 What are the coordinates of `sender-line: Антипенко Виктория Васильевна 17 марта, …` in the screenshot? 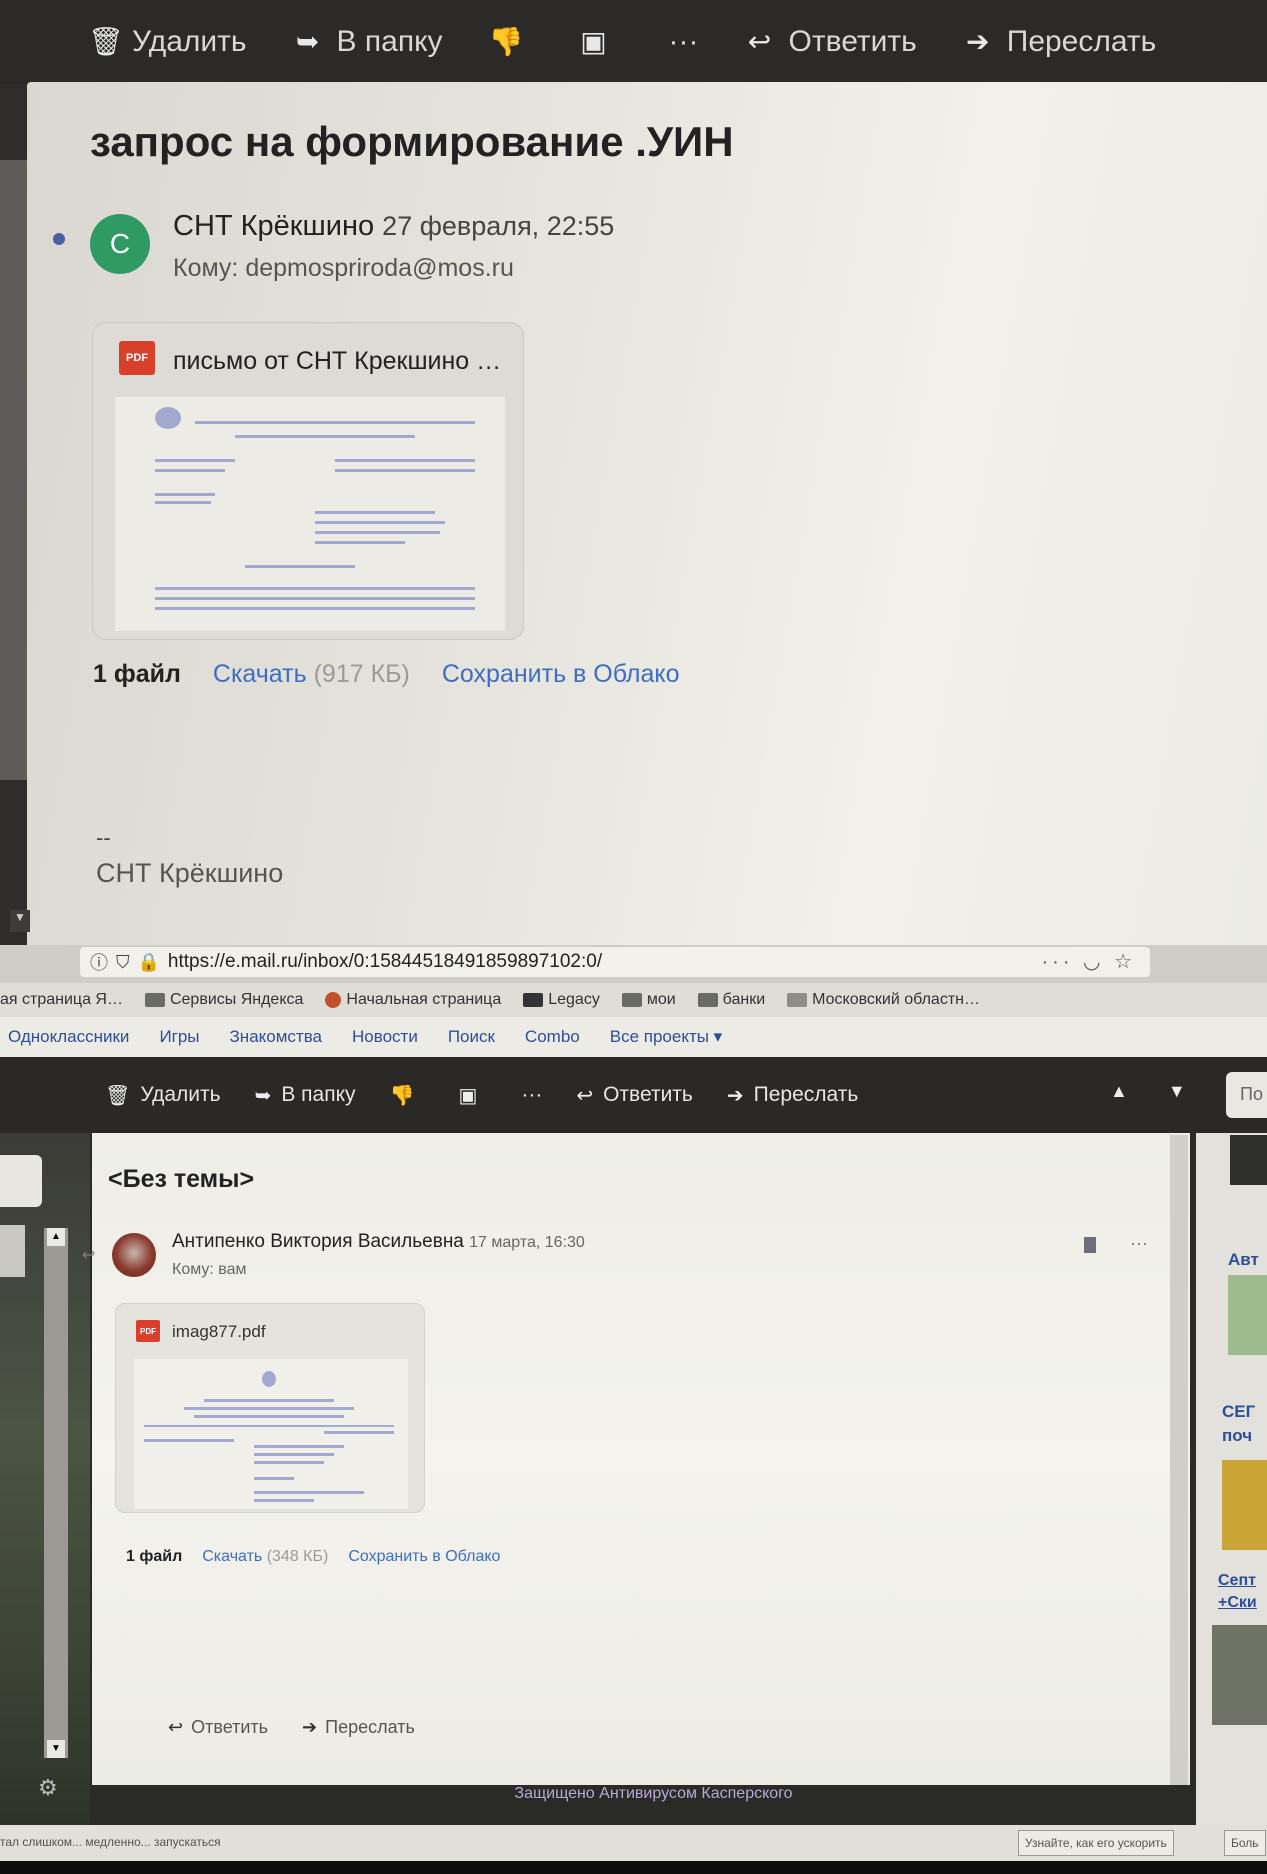 It's located at (378, 1242).